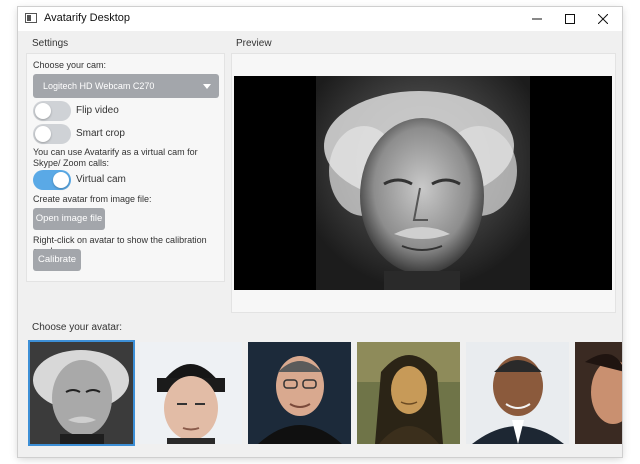  I want to click on smart-crop-toggle, so click(52, 134).